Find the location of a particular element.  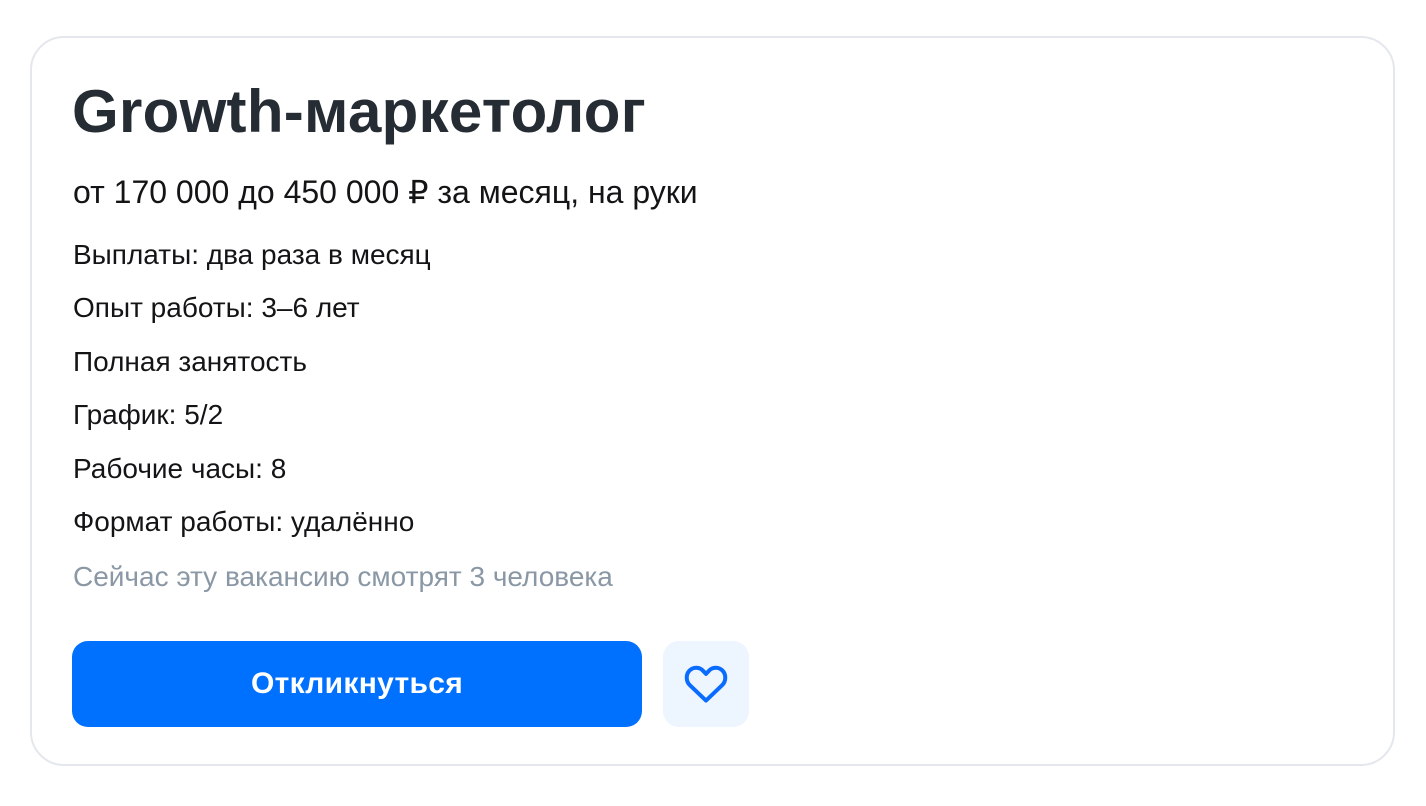

working-hours: Рабочие часы: 8 is located at coordinates (180, 468).